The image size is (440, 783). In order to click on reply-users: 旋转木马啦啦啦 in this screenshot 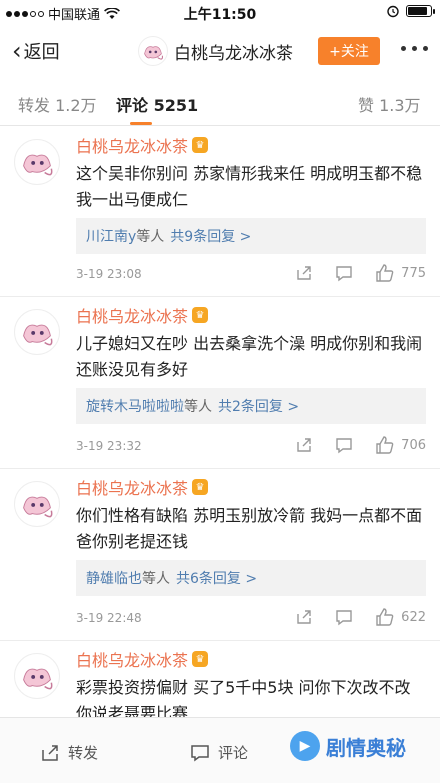, I will do `click(135, 407)`.